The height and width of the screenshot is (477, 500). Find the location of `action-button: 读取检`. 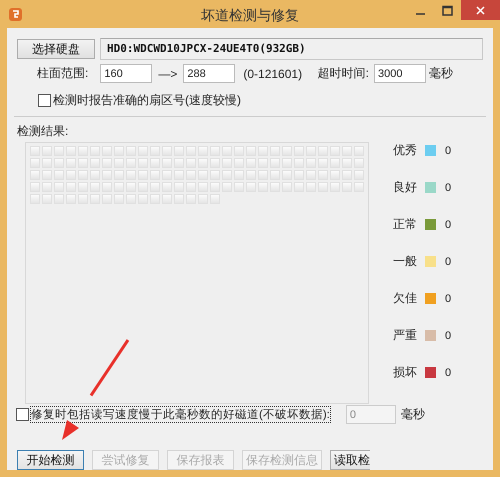

action-button: 读取检 is located at coordinates (350, 460).